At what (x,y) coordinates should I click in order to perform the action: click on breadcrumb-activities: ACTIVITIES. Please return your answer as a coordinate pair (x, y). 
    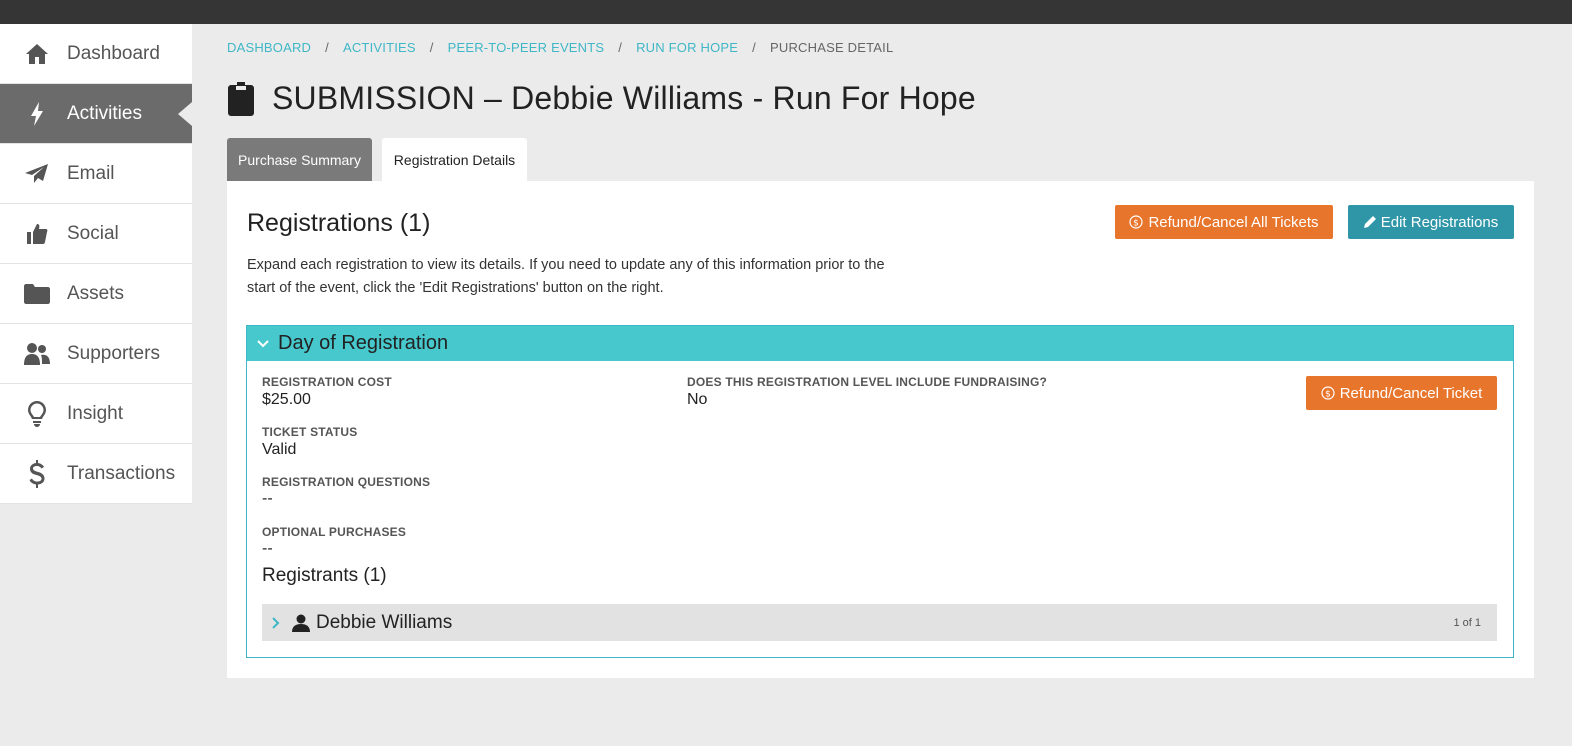
    Looking at the image, I should click on (379, 47).